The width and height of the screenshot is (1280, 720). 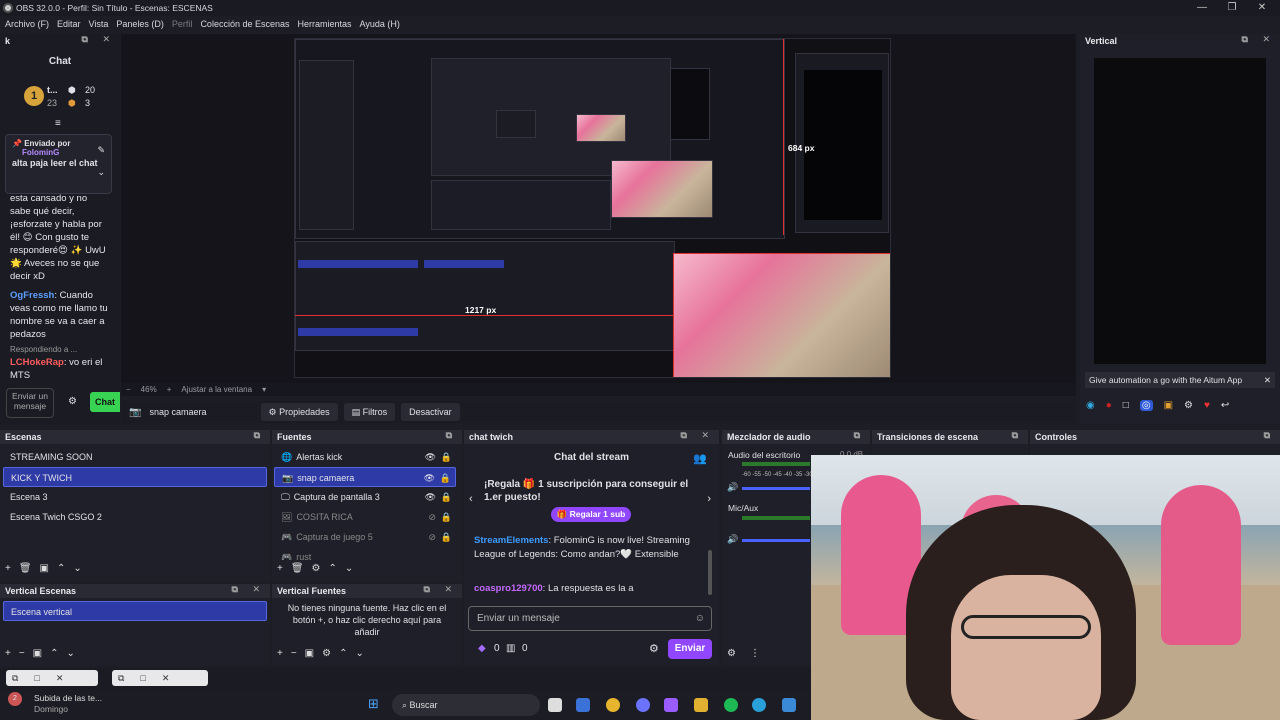 I want to click on vertical-source-controls: +−▣⚙⌃⌄, so click(x=324, y=653).